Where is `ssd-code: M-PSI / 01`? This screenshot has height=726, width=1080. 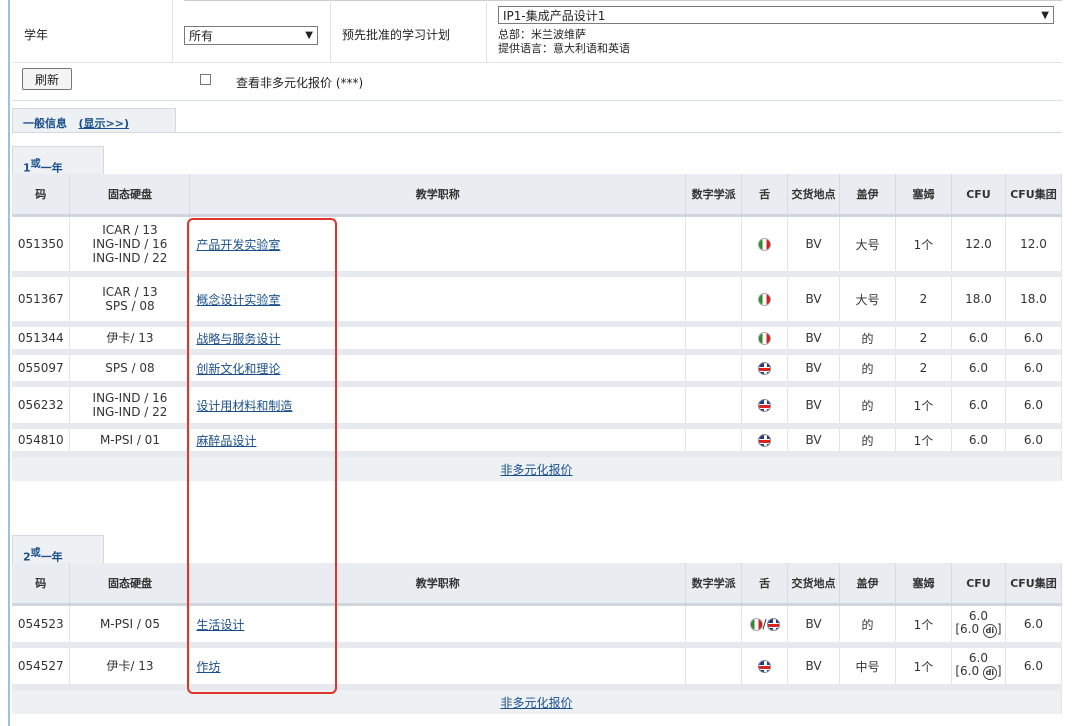 ssd-code: M-PSI / 01 is located at coordinates (129, 440).